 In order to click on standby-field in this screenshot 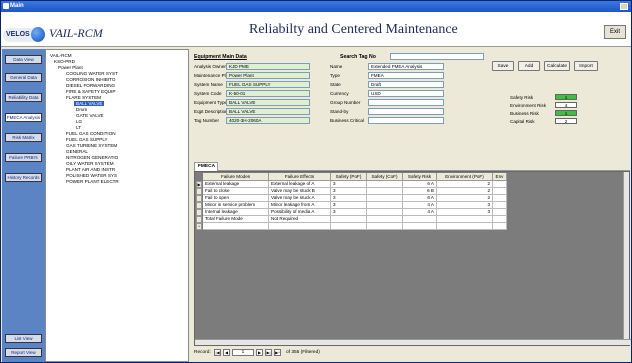, I will do `click(406, 111)`.